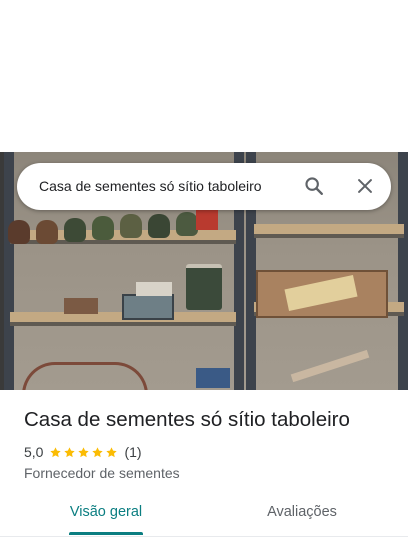 Image resolution: width=408 pixels, height=542 pixels. I want to click on search-input: Casa de sementes só sítio taboleiro, so click(150, 186).